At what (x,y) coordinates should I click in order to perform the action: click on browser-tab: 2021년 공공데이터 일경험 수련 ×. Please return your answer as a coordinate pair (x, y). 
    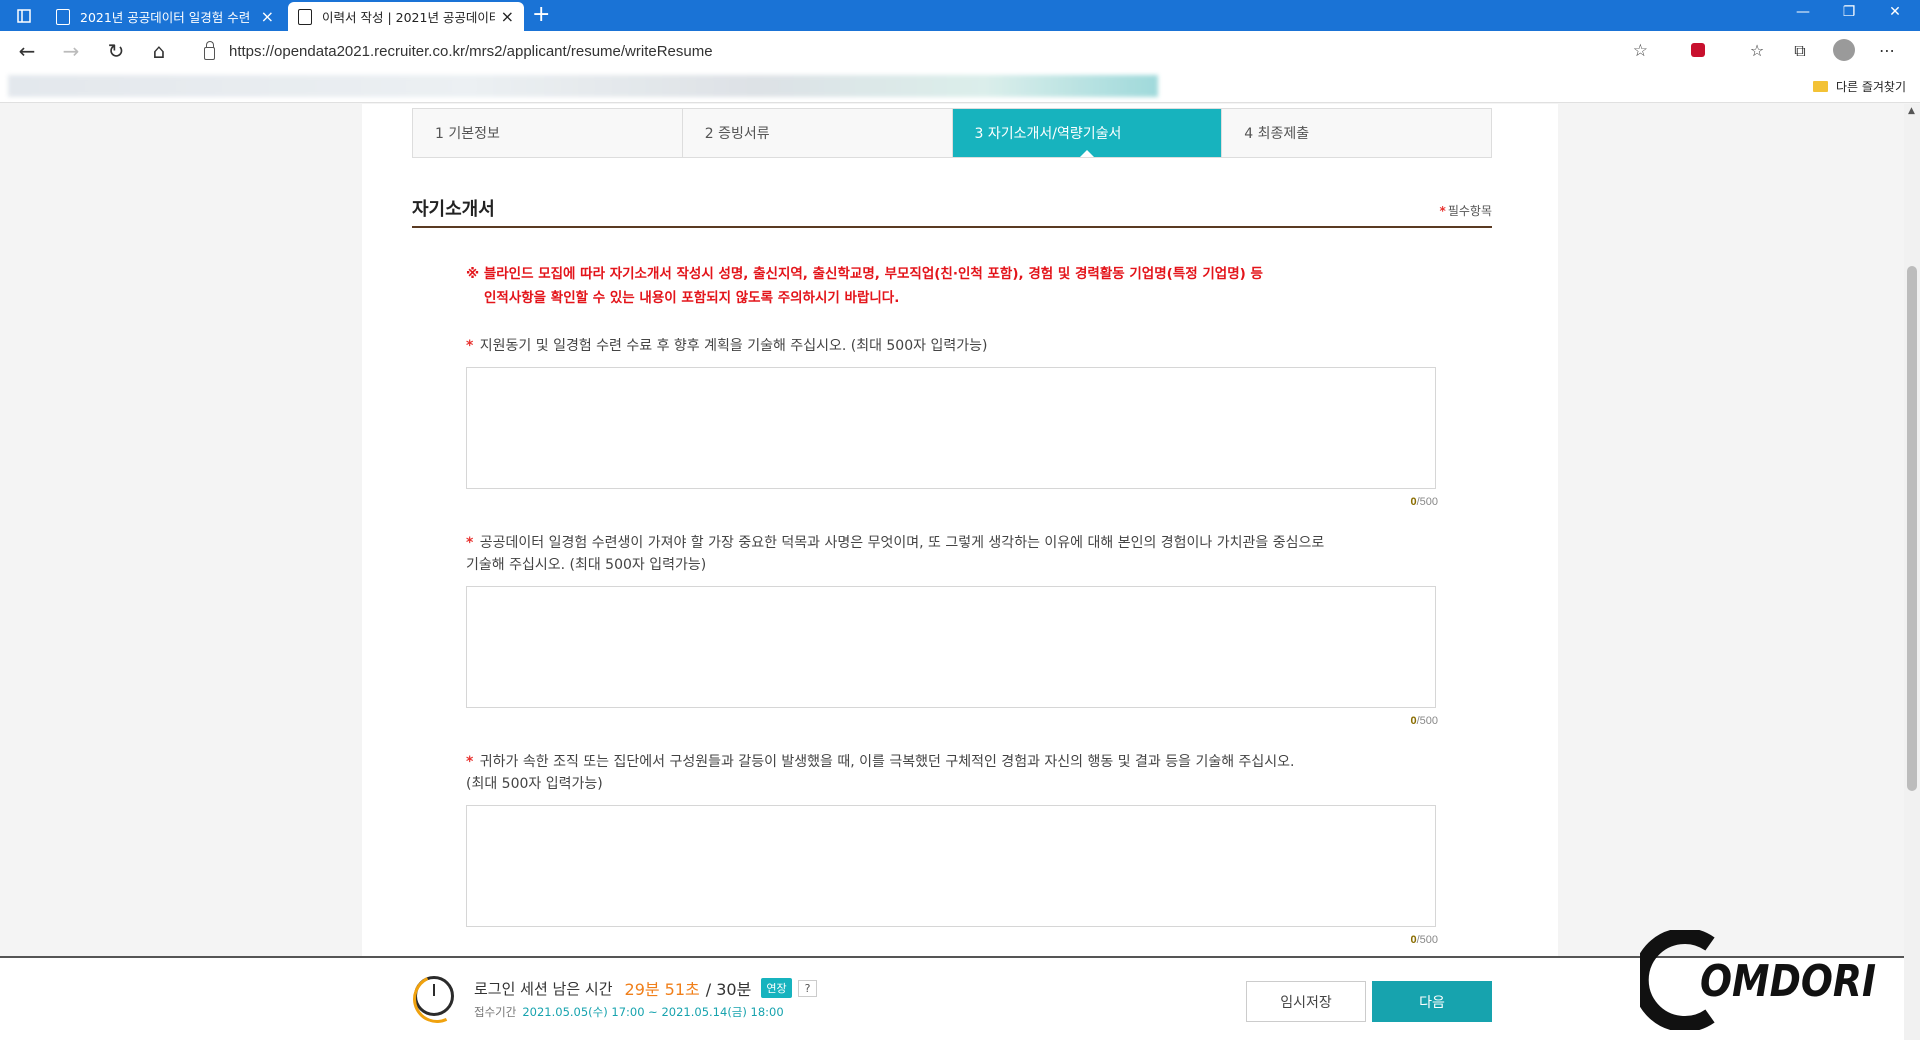
    Looking at the image, I should click on (165, 16).